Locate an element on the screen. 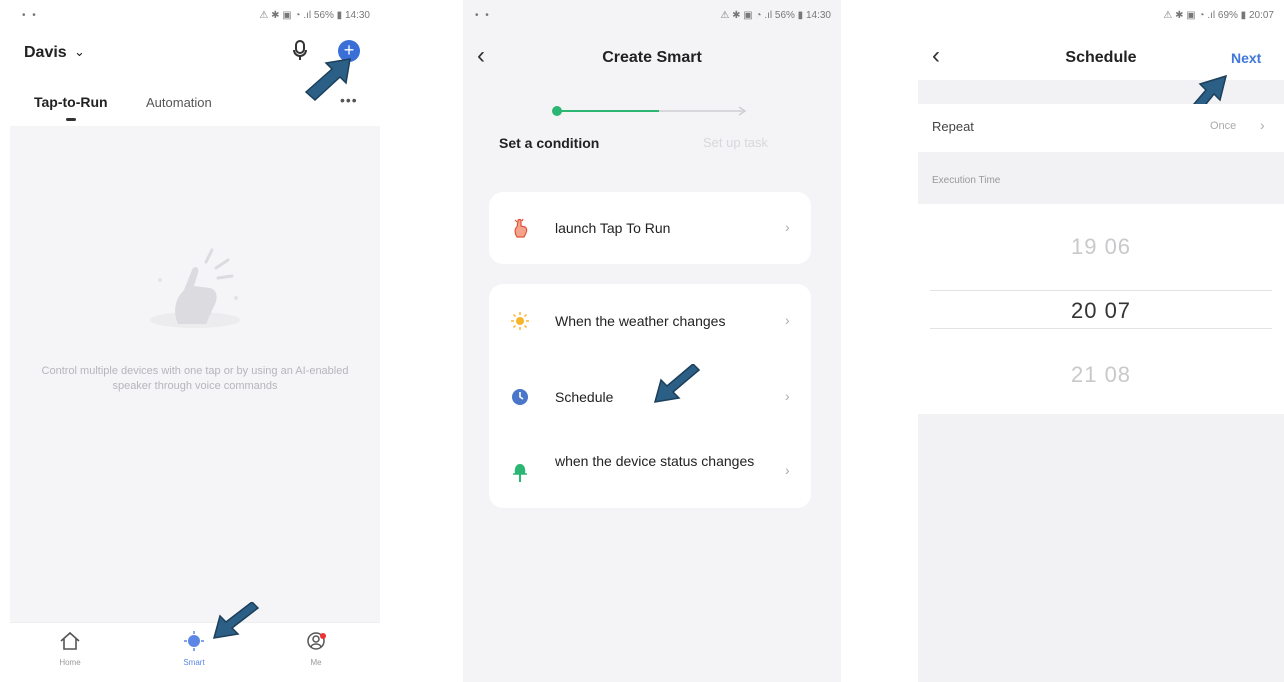 The width and height of the screenshot is (1284, 682). picker-hour: 20 is located at coordinates (1084, 310).